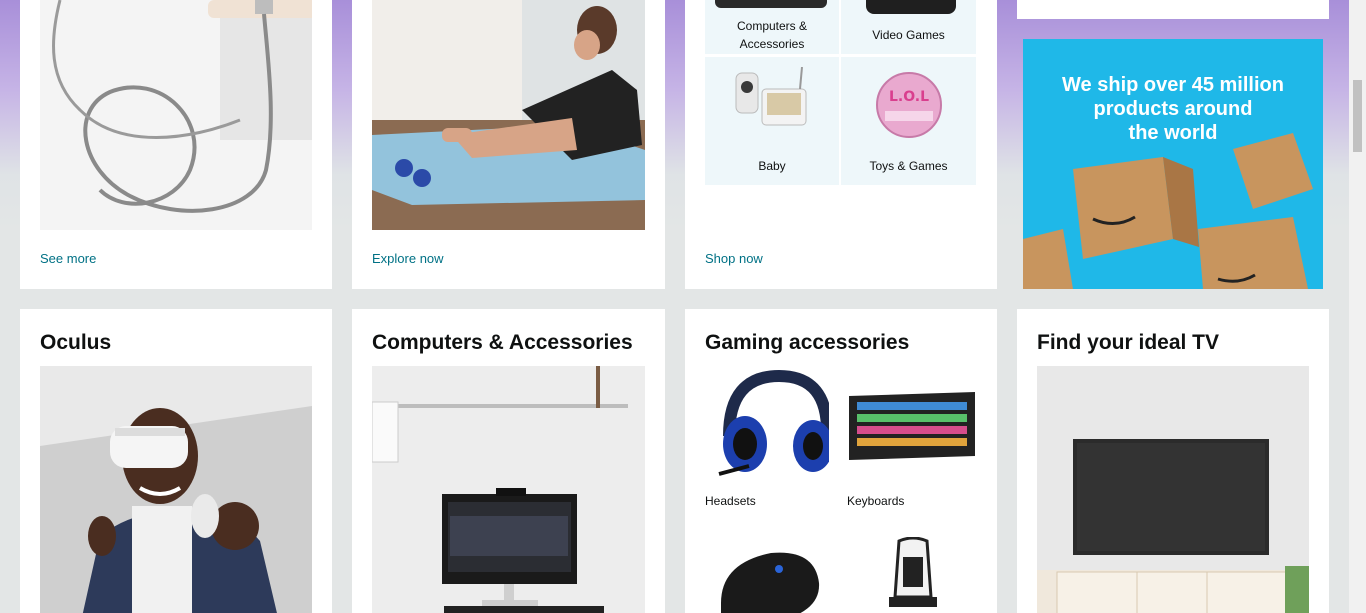  I want to click on gaming-title: Gaming accessories, so click(807, 342).